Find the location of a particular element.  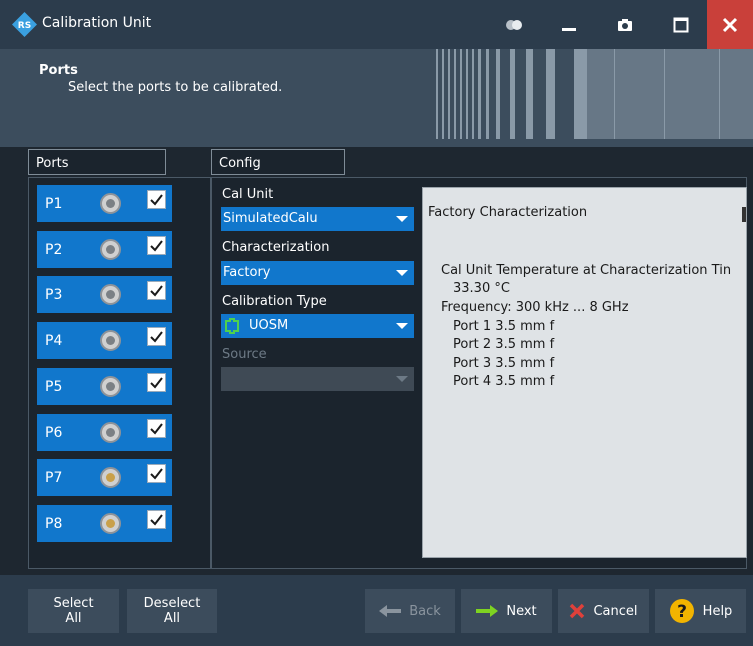

port-row: P5 is located at coordinates (104, 386).